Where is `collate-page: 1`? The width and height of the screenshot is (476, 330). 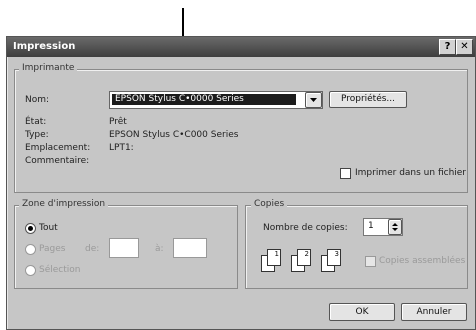
collate-page: 1 is located at coordinates (274, 257).